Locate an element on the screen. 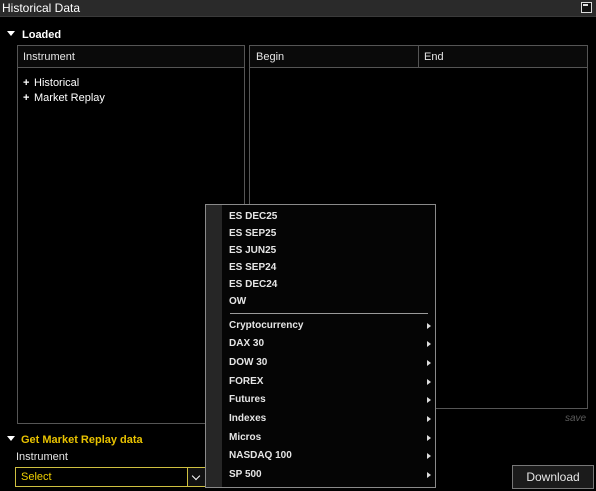 This screenshot has height=491, width=596. chevron-down-icon is located at coordinates (196, 477).